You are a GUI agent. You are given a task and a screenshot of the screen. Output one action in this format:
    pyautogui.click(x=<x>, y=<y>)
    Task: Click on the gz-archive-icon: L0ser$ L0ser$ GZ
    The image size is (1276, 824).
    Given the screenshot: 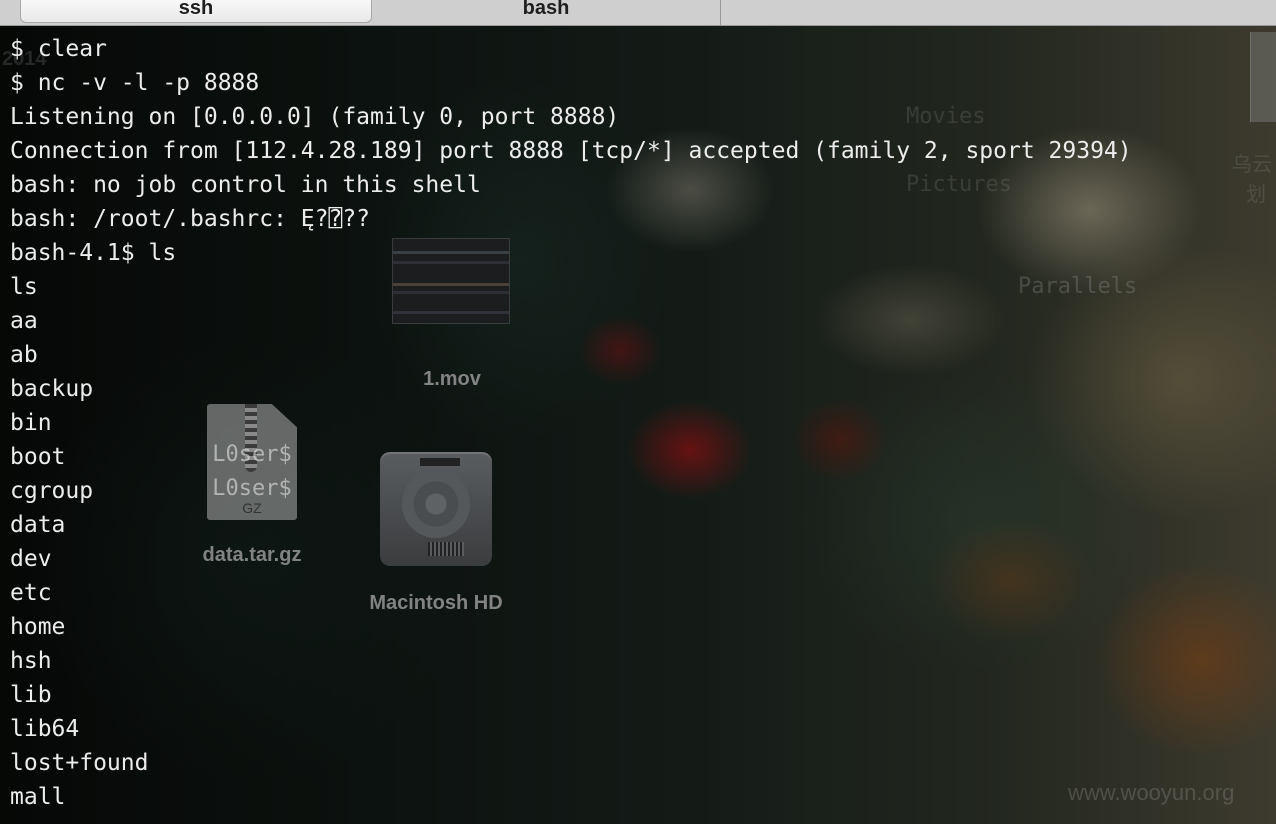 What is the action you would take?
    pyautogui.click(x=252, y=462)
    